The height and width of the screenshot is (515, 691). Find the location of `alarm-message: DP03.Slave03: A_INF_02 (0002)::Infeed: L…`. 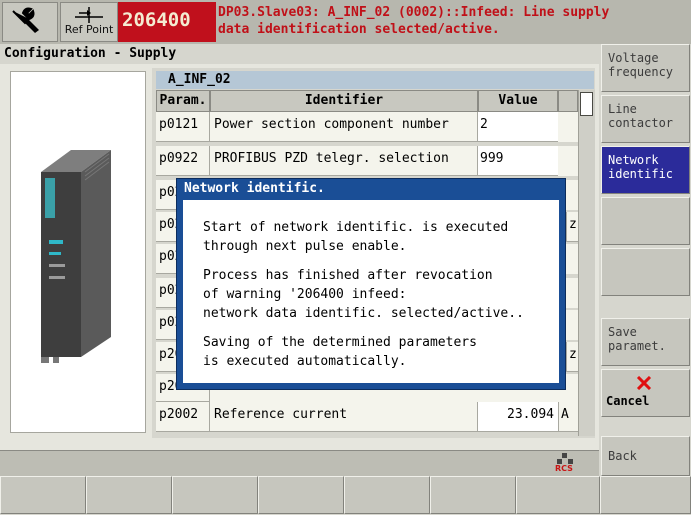

alarm-message: DP03.Slave03: A_INF_02 (0002)::Infeed: L… is located at coordinates (453, 24).